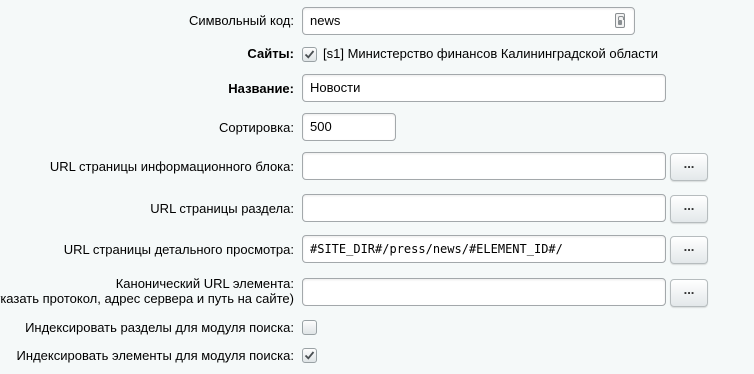  I want to click on sites-label: Сайты:, so click(270, 53).